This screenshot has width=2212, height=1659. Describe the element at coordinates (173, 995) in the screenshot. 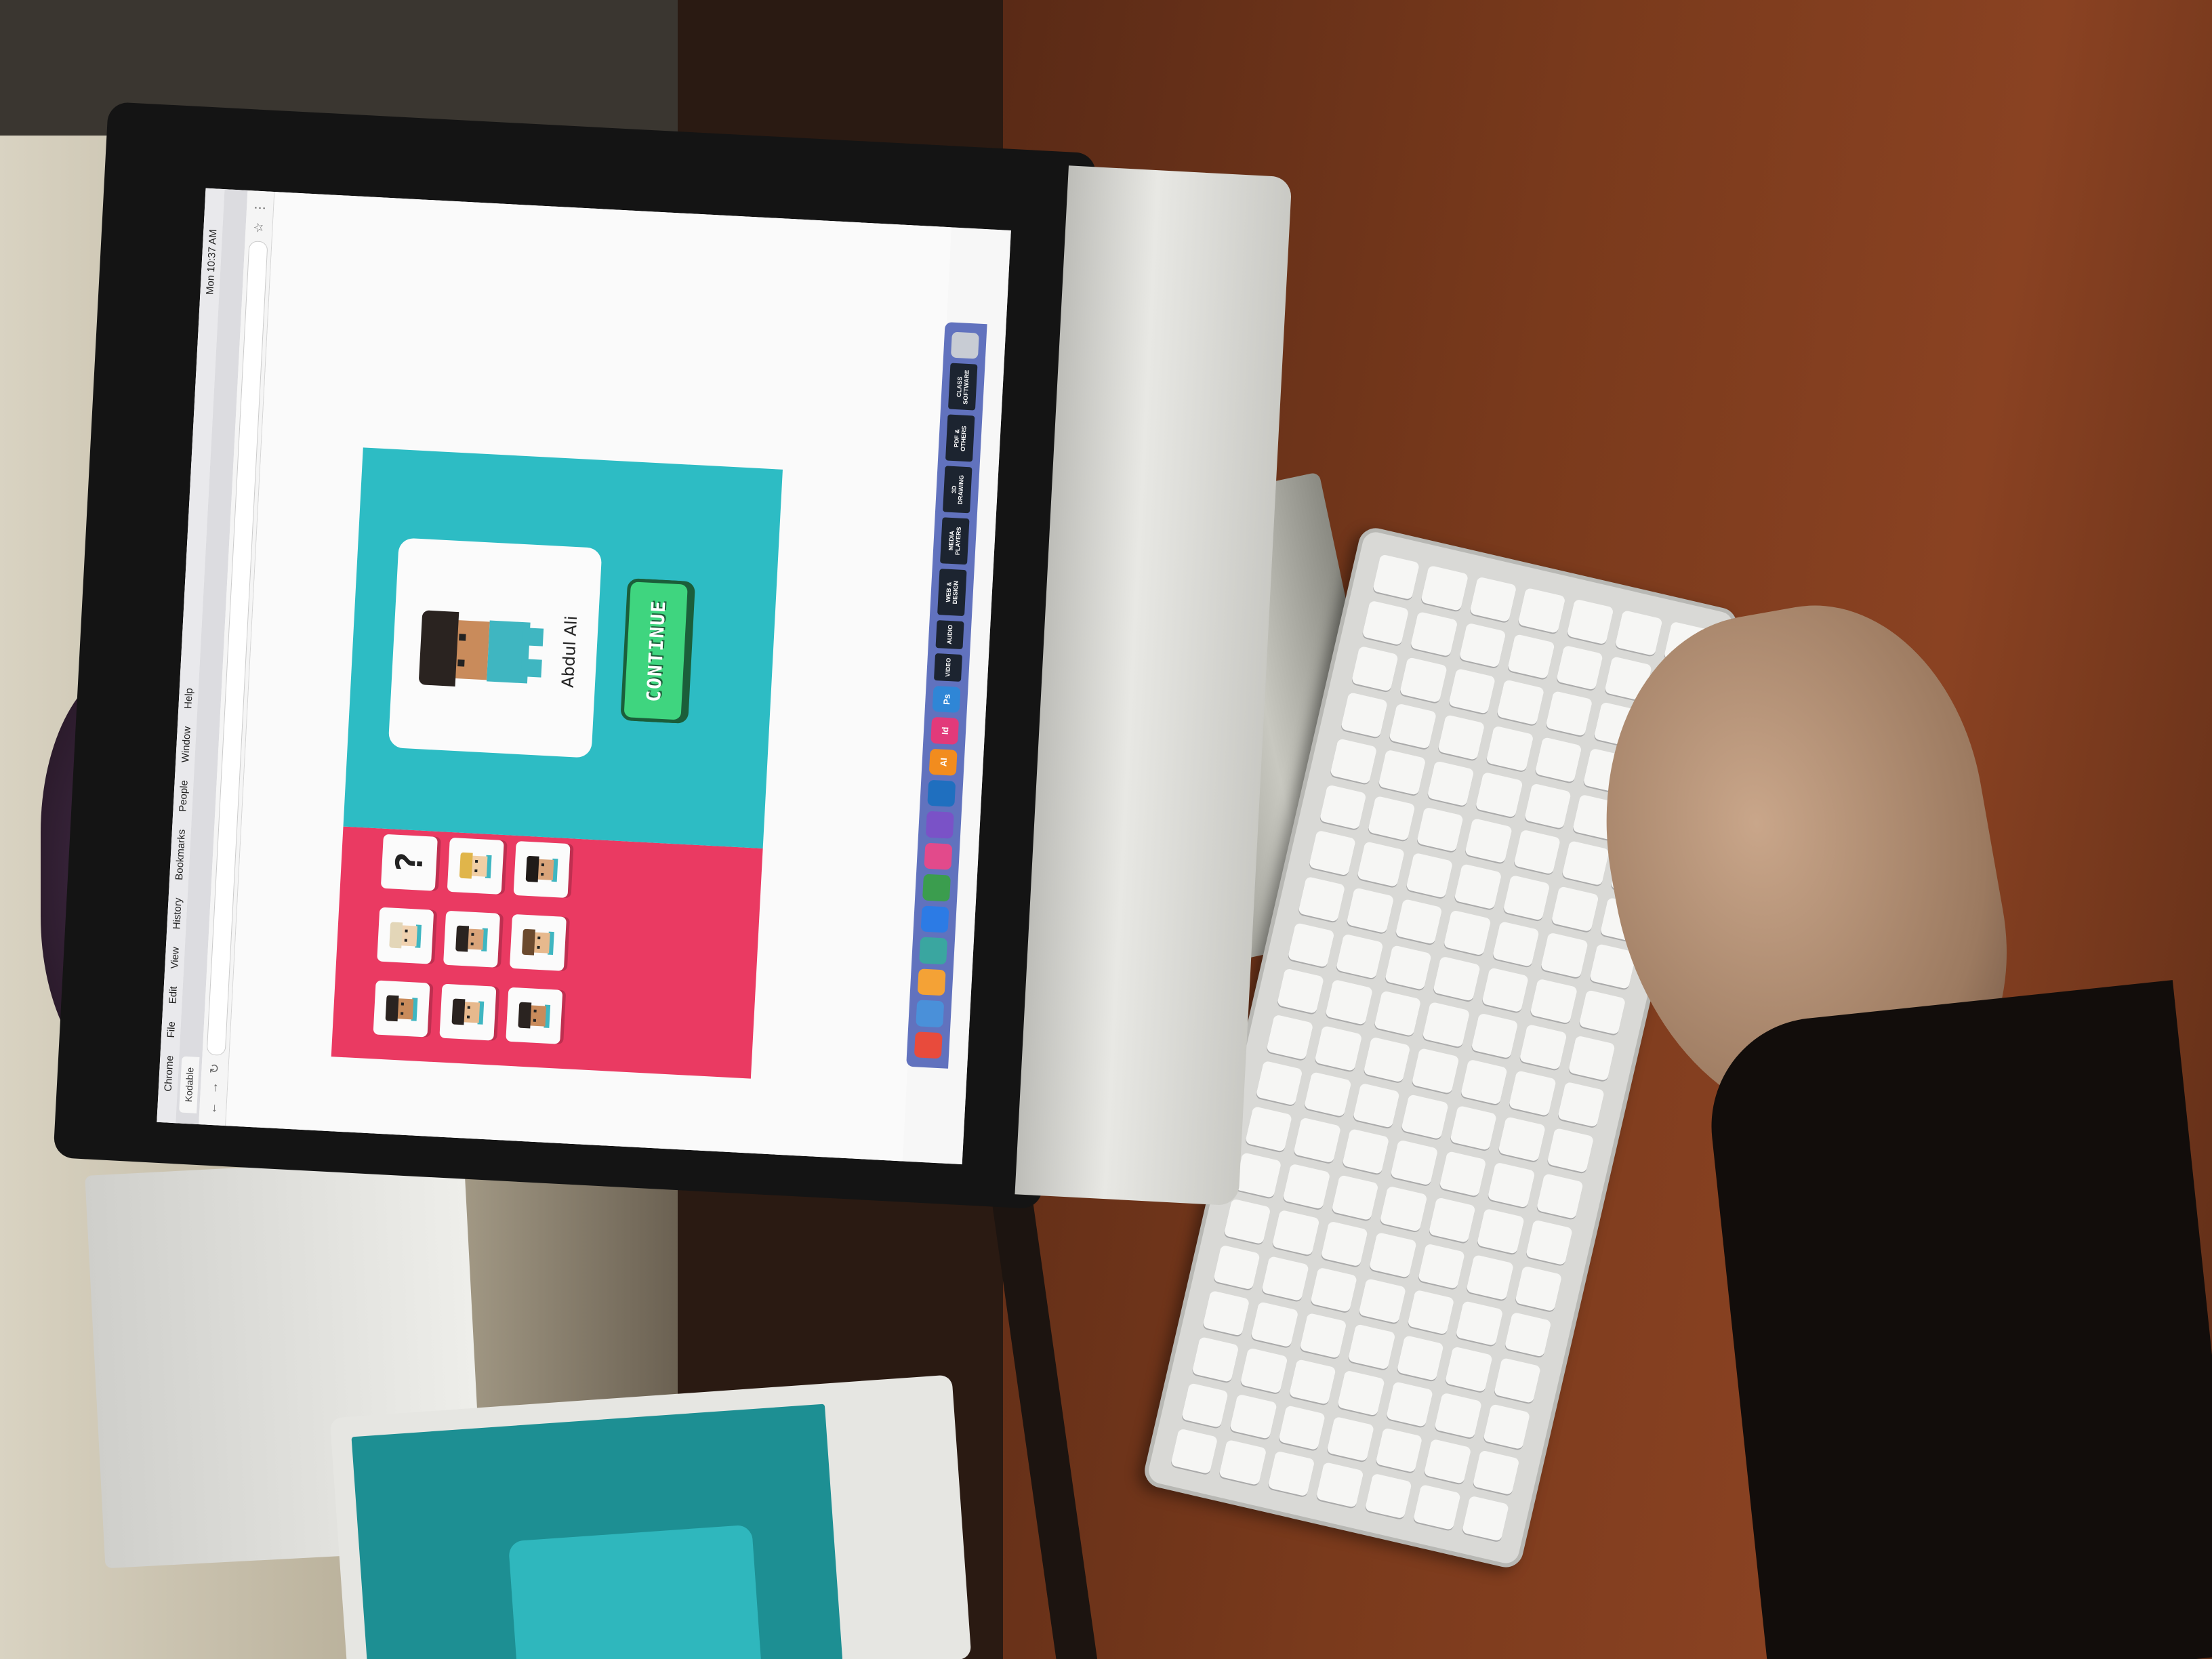

I see `menu-item: Edit` at that location.